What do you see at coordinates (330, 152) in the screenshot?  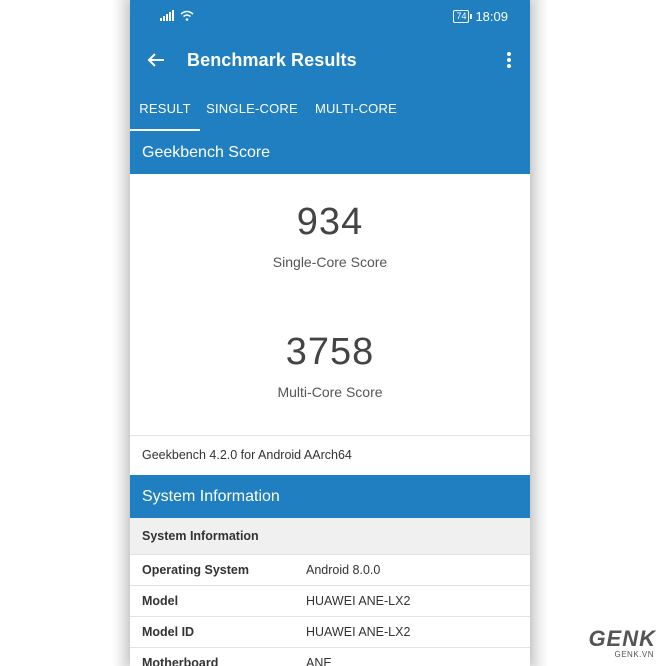 I see `geekbench-score-header: Geekbench Score` at bounding box center [330, 152].